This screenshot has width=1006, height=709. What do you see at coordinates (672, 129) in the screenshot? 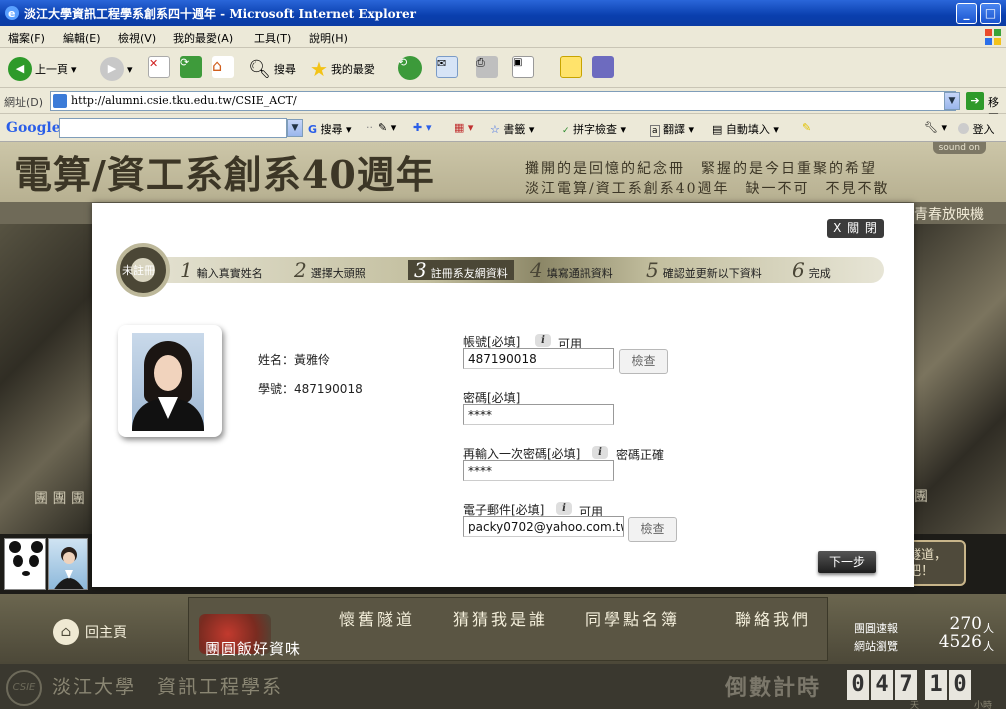
I see `translate-button: a 翻譯 ▾` at bounding box center [672, 129].